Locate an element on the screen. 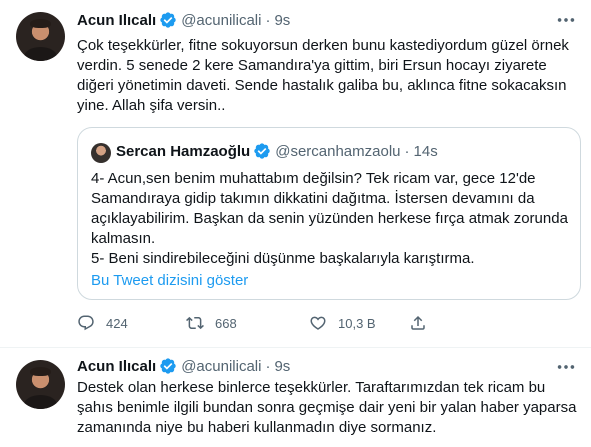 The height and width of the screenshot is (447, 591). show-thread-link: Bu Tweet dizisini göster is located at coordinates (169, 280).